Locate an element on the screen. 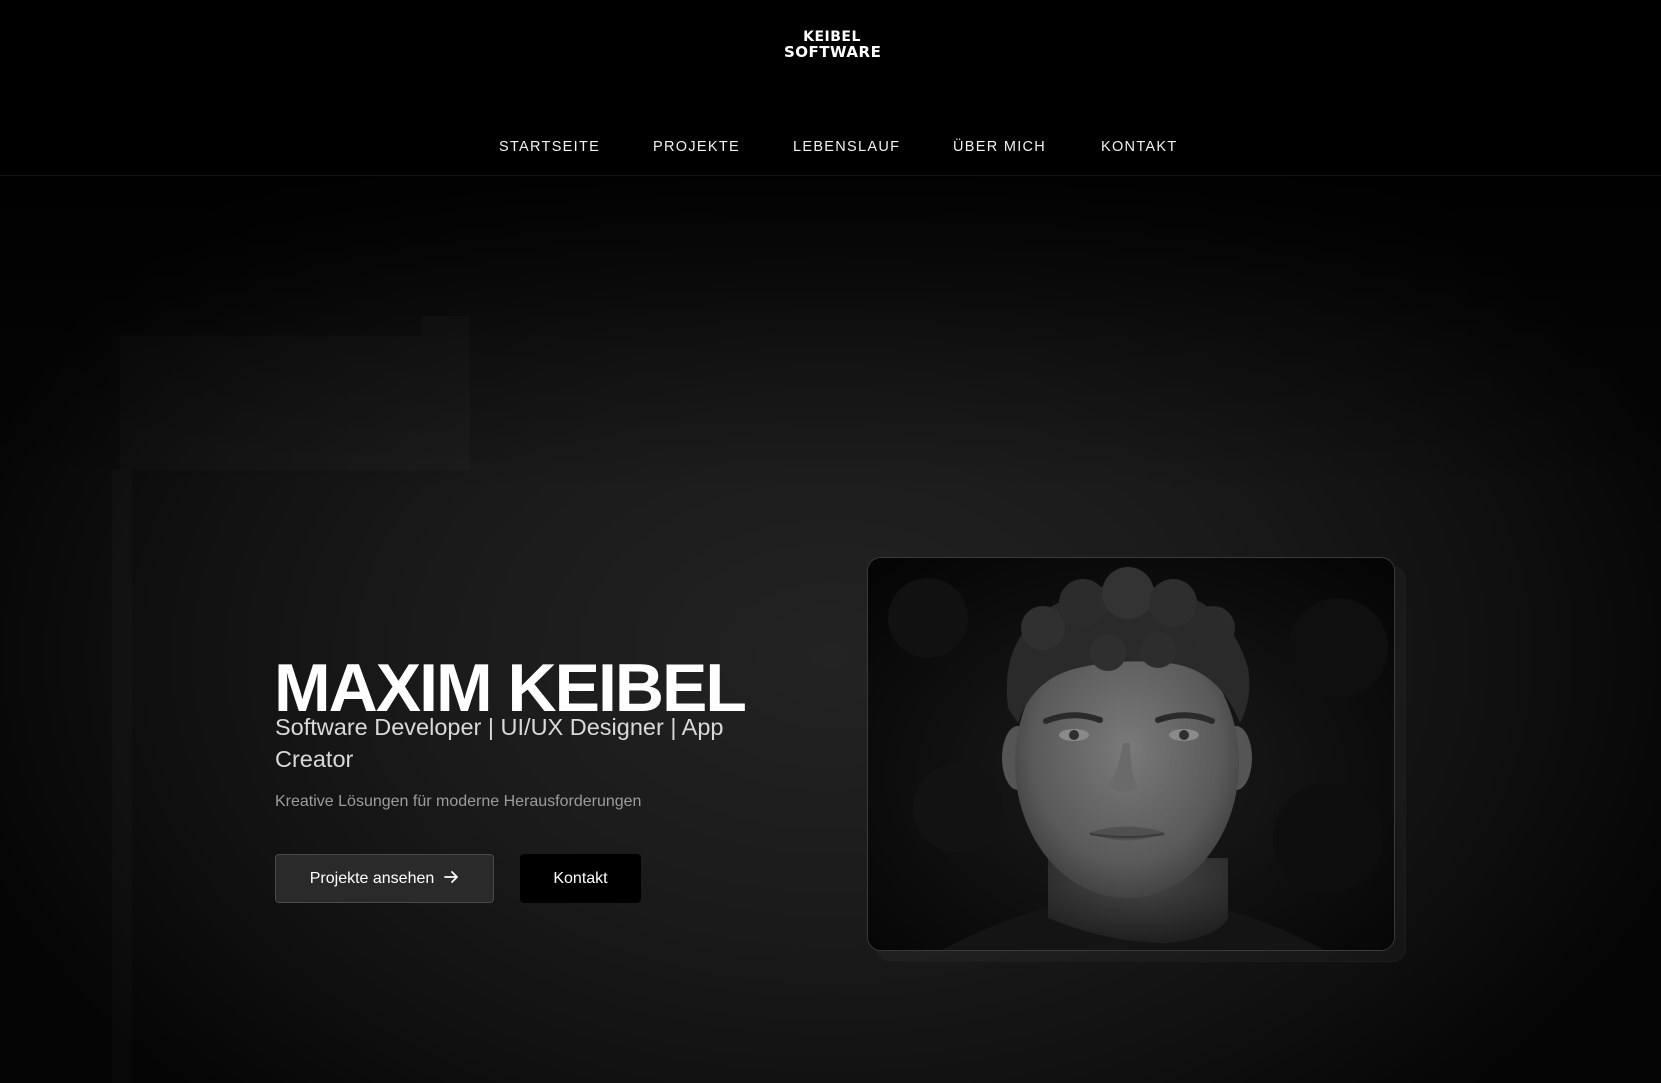 The height and width of the screenshot is (1083, 1661). contact-button: Kontakt is located at coordinates (580, 878).